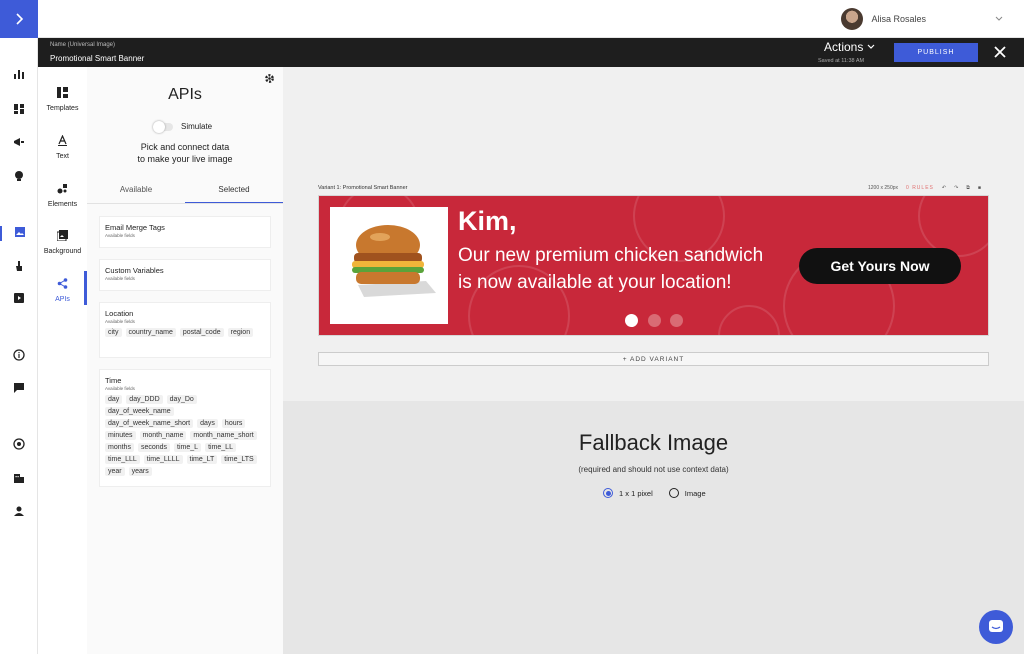 The height and width of the screenshot is (654, 1024). I want to click on field-chip: time_L, so click(188, 447).